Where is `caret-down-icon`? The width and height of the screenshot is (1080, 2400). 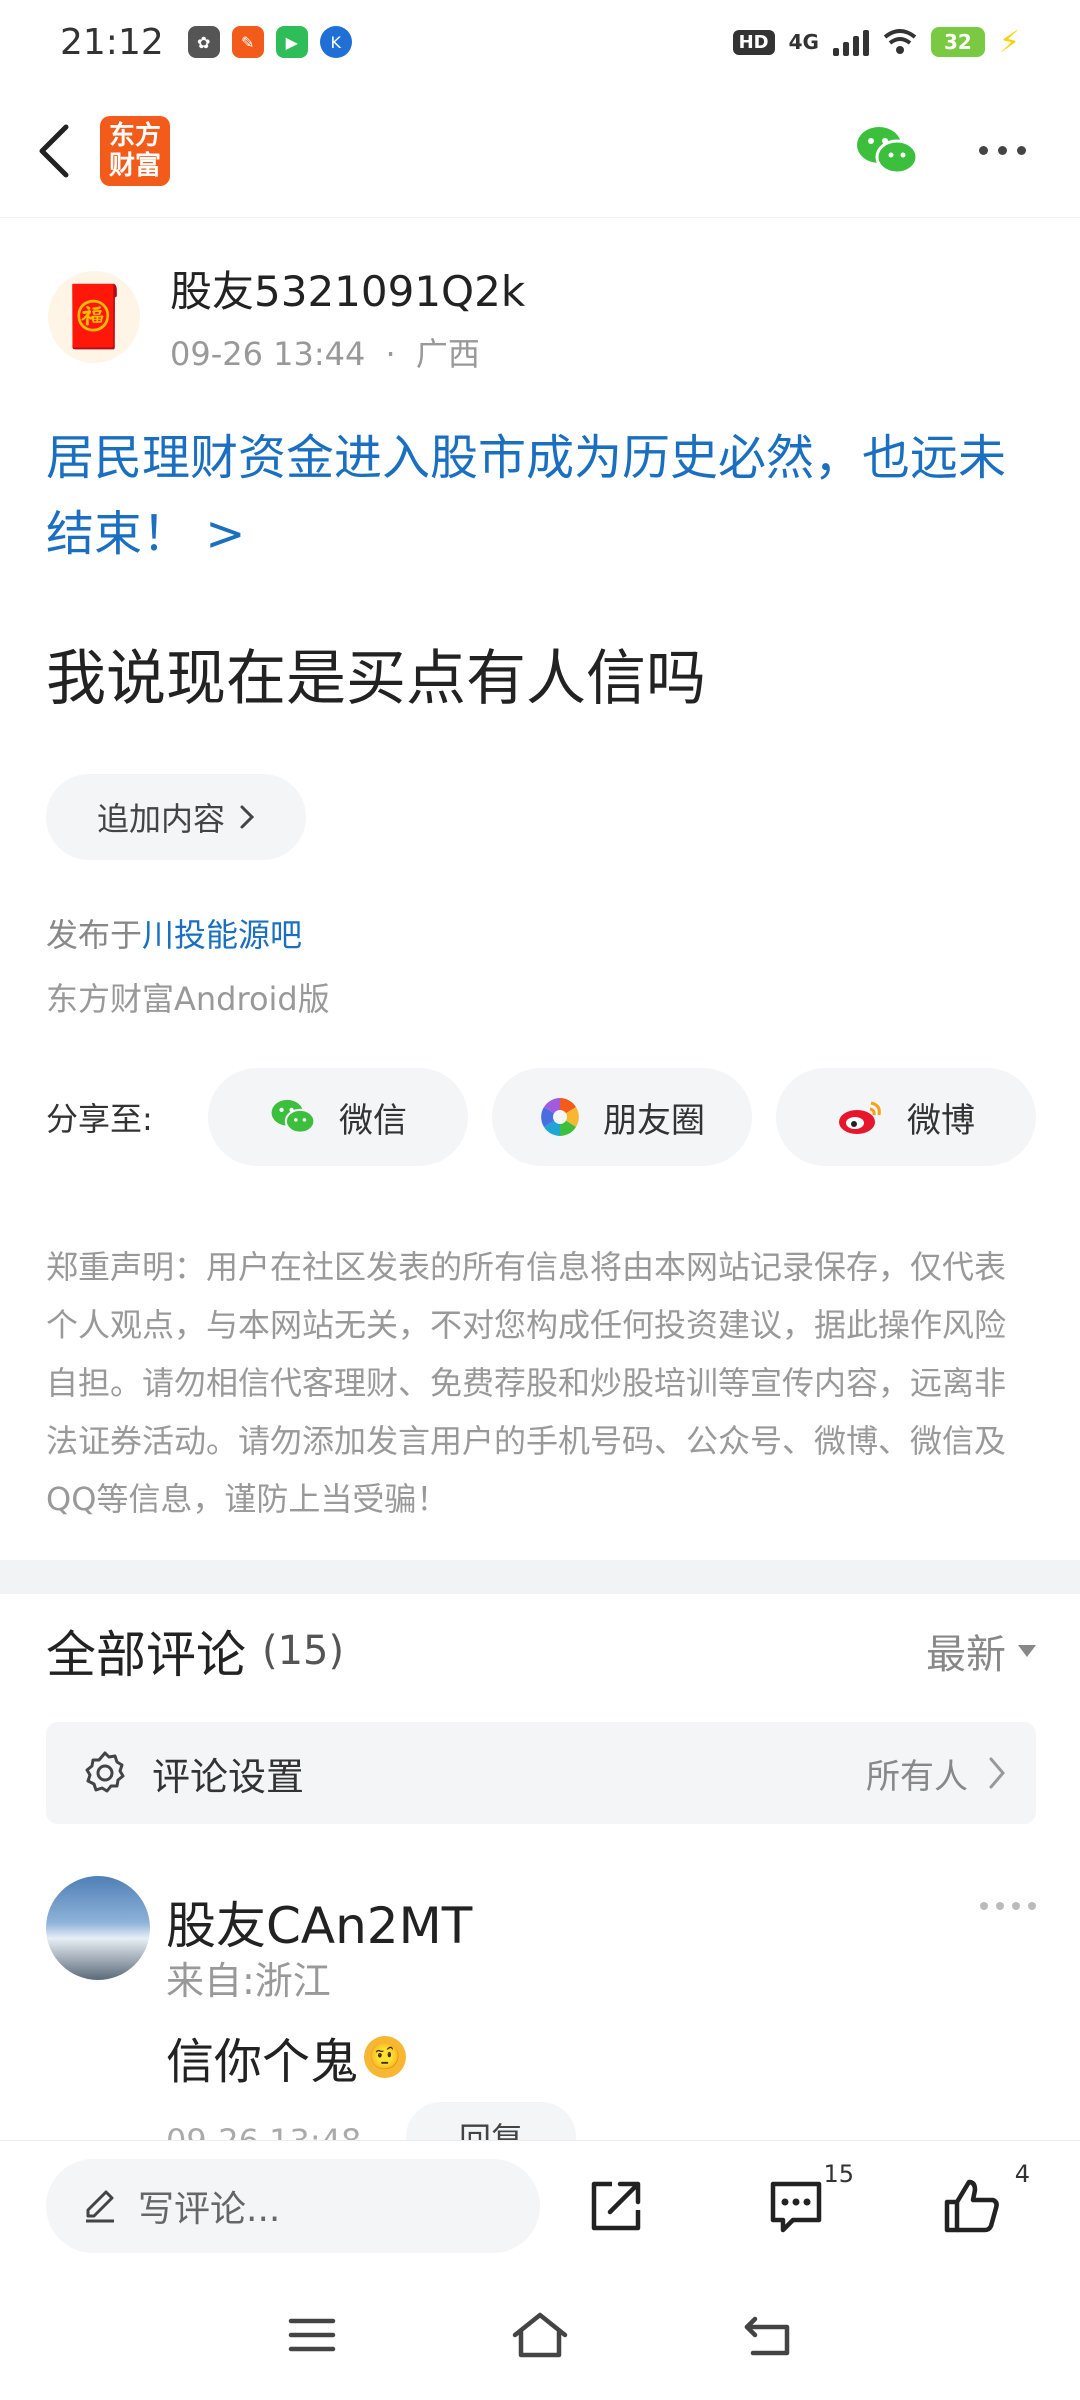 caret-down-icon is located at coordinates (1027, 1651).